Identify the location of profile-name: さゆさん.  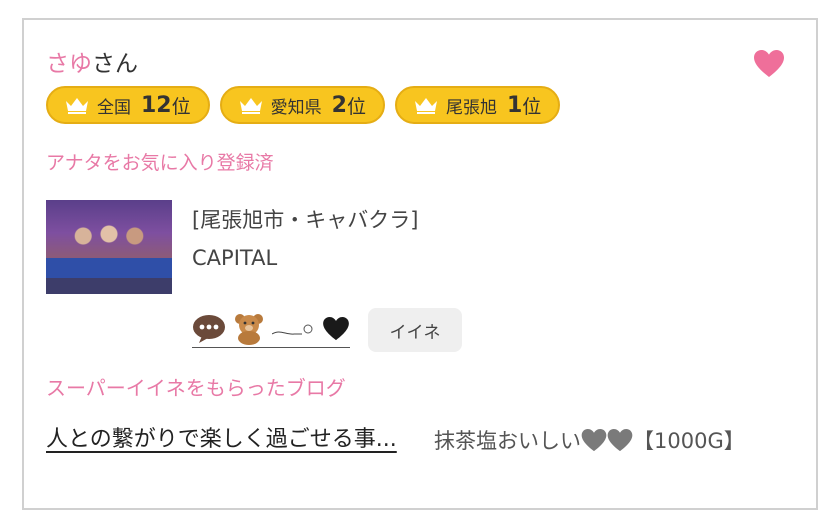
(92, 61).